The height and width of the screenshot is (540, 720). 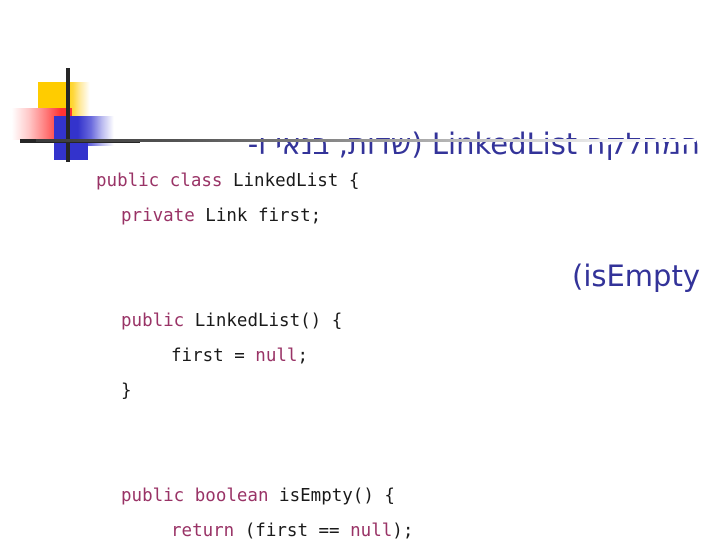 What do you see at coordinates (200, 496) in the screenshot?
I see `code-keyword: public boolean` at bounding box center [200, 496].